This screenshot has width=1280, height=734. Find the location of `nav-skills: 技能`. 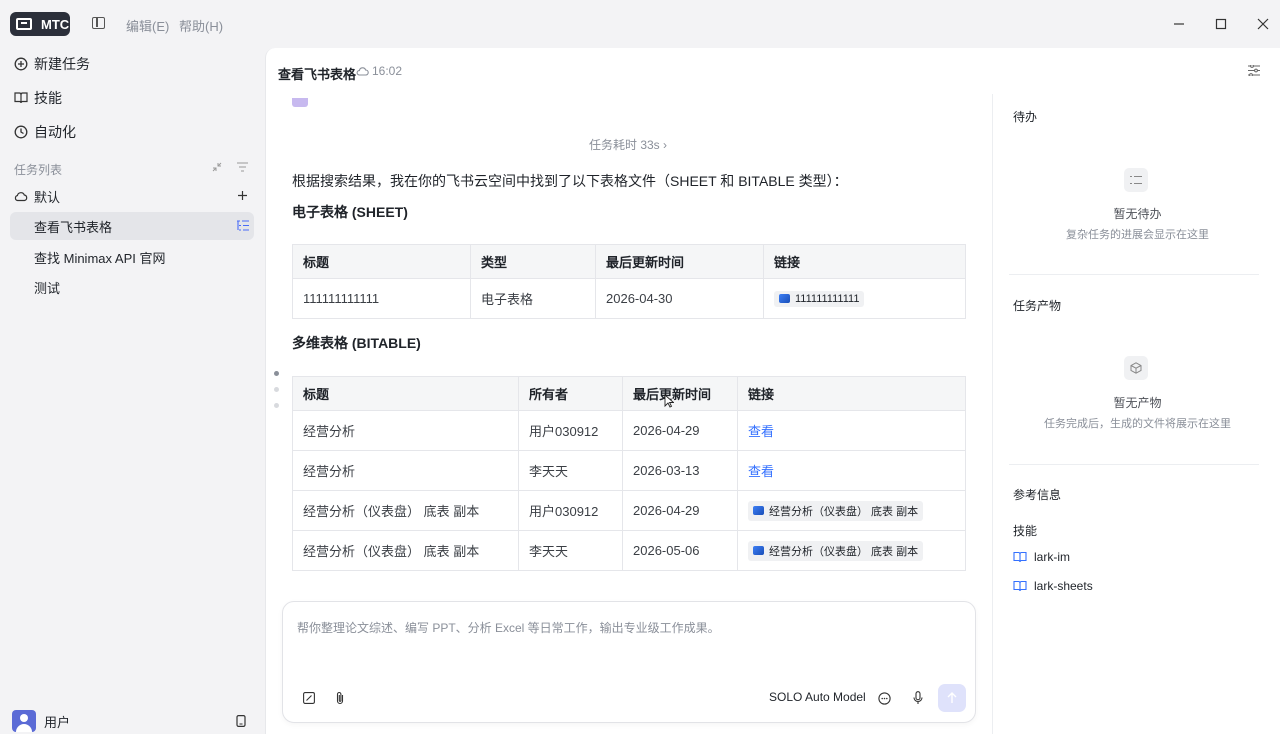

nav-skills: 技能 is located at coordinates (38, 98).